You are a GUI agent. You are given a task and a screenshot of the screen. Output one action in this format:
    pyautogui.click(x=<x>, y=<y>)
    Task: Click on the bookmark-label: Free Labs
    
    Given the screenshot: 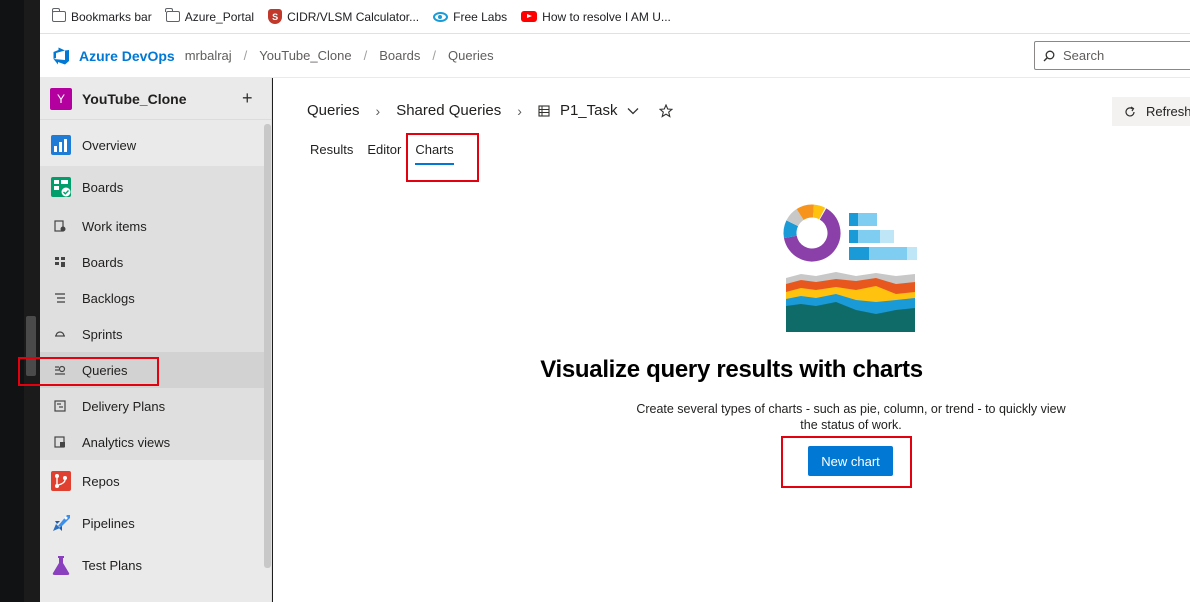 What is the action you would take?
    pyautogui.click(x=480, y=16)
    